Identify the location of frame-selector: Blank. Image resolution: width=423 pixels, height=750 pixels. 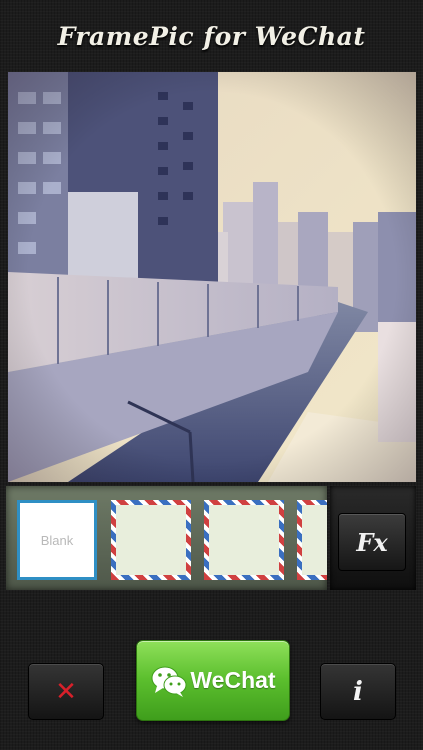
(166, 538).